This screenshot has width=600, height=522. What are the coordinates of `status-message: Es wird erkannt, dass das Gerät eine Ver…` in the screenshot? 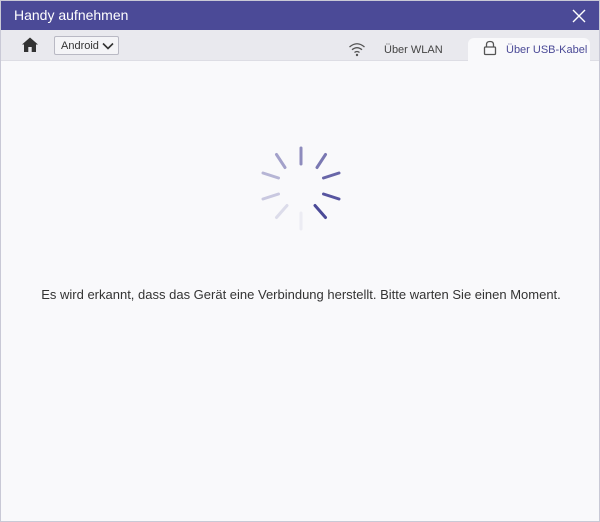 It's located at (301, 294).